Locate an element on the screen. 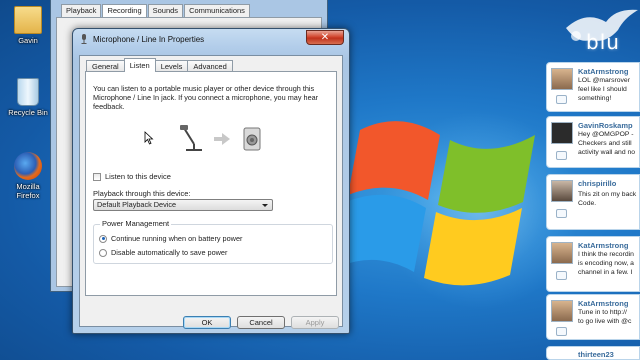 The image size is (640, 360). desktop-icon-firefox: Mozilla Firefox is located at coordinates (28, 176).